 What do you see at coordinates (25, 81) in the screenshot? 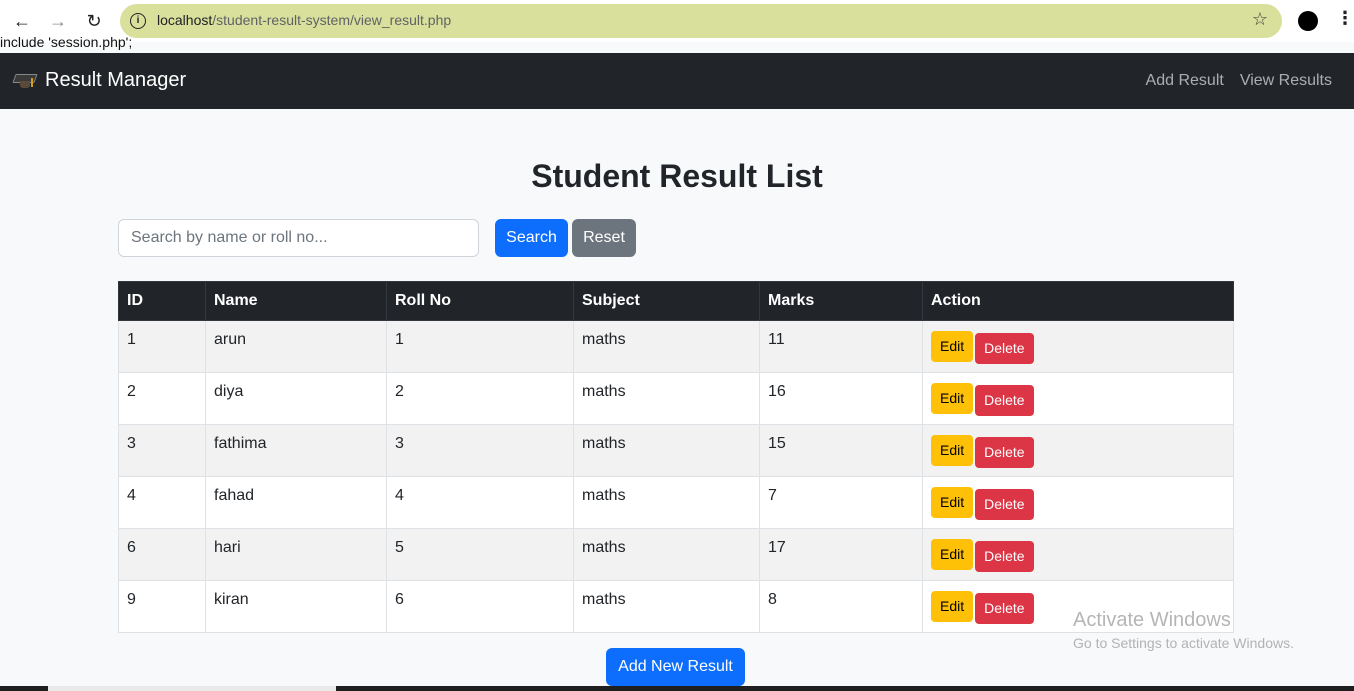
I see `graduation-cap-icon` at bounding box center [25, 81].